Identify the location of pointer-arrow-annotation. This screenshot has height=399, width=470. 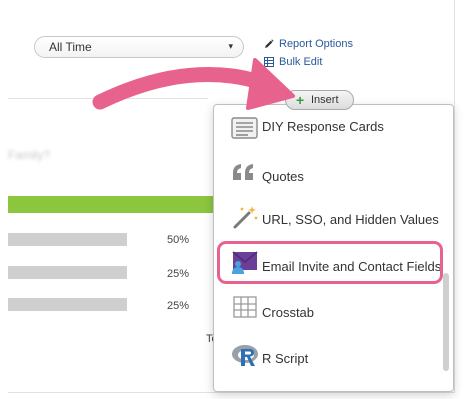
(193, 84).